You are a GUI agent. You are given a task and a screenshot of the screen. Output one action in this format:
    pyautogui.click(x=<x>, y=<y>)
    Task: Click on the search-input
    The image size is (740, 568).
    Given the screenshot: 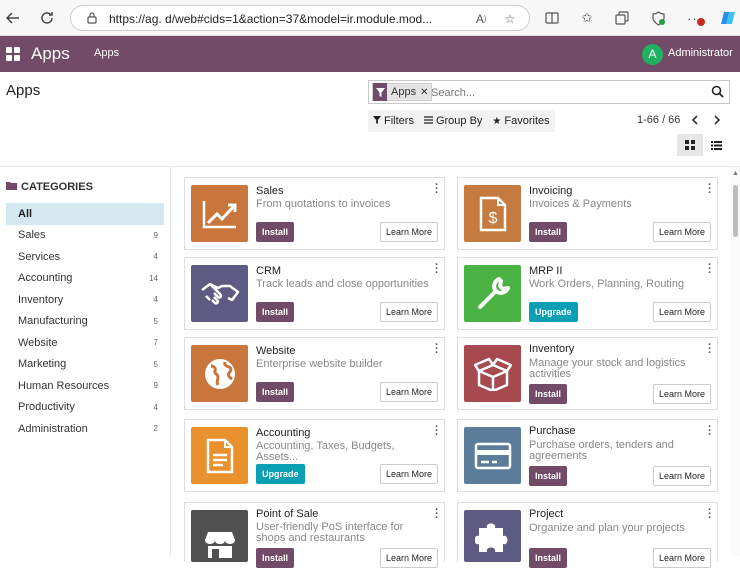 What is the action you would take?
    pyautogui.click(x=566, y=92)
    